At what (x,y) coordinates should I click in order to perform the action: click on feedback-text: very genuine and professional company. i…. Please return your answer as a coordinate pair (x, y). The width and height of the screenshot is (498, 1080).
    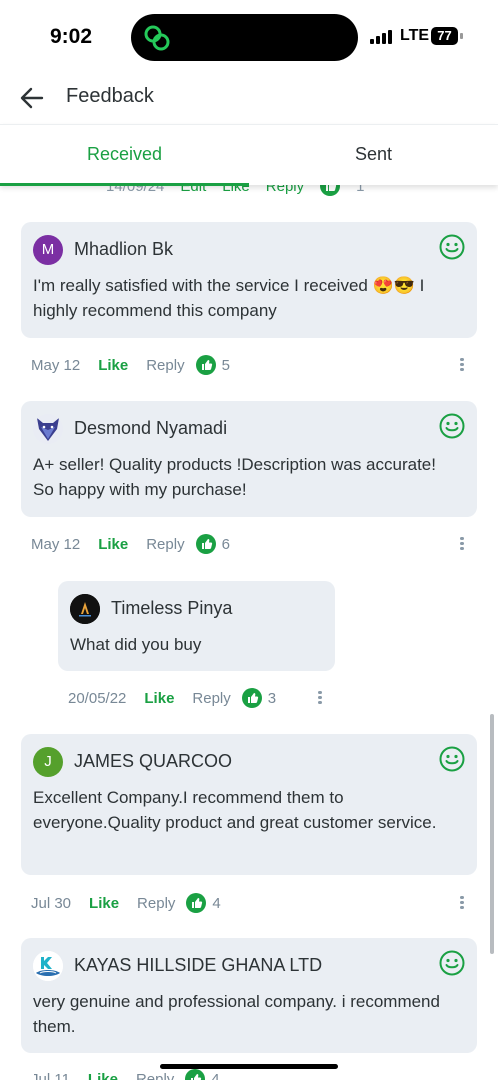
    Looking at the image, I should click on (236, 1014).